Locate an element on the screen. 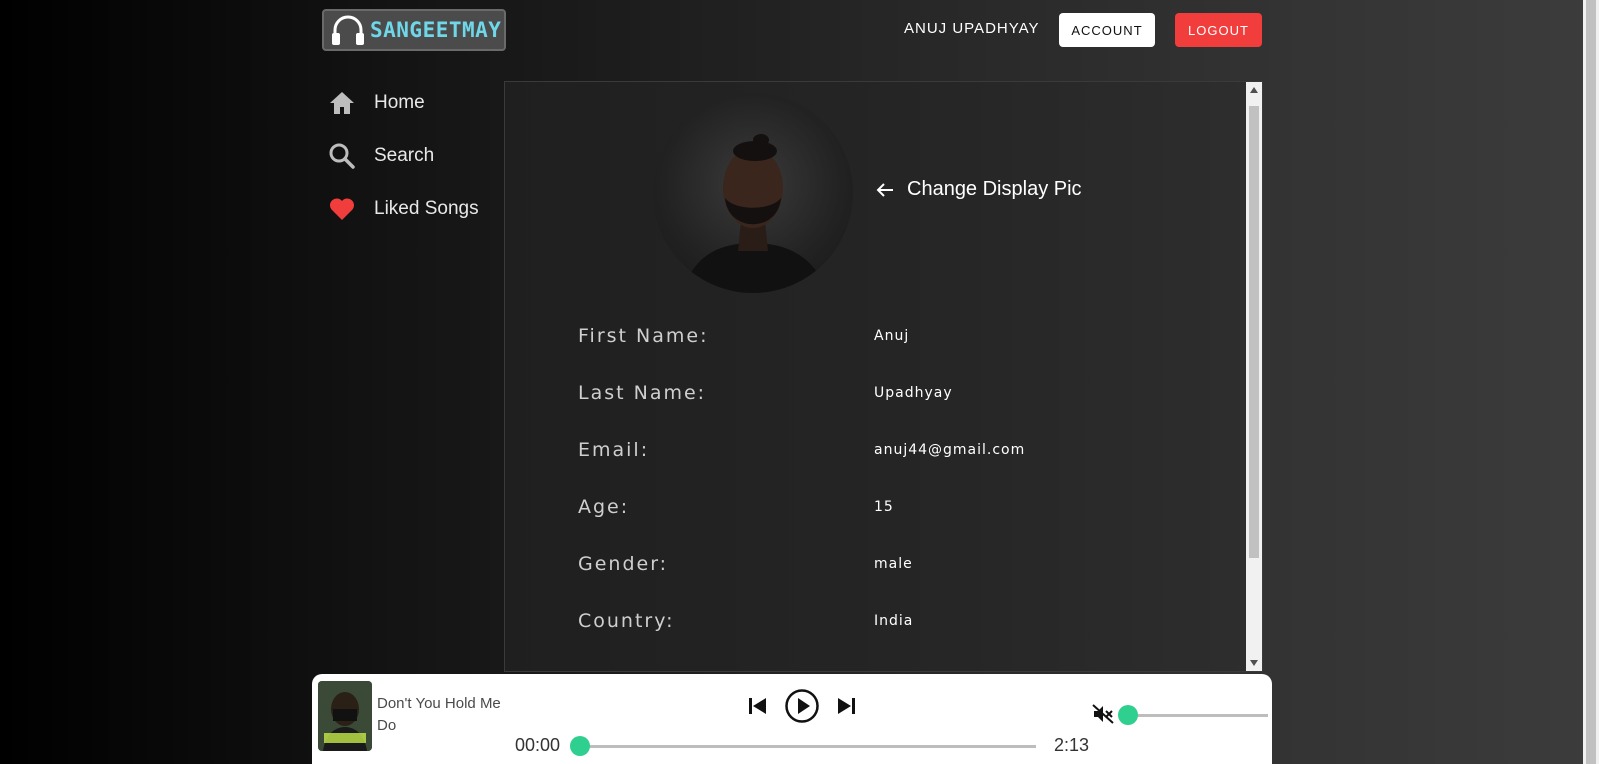  field-value: 15 is located at coordinates (884, 507).